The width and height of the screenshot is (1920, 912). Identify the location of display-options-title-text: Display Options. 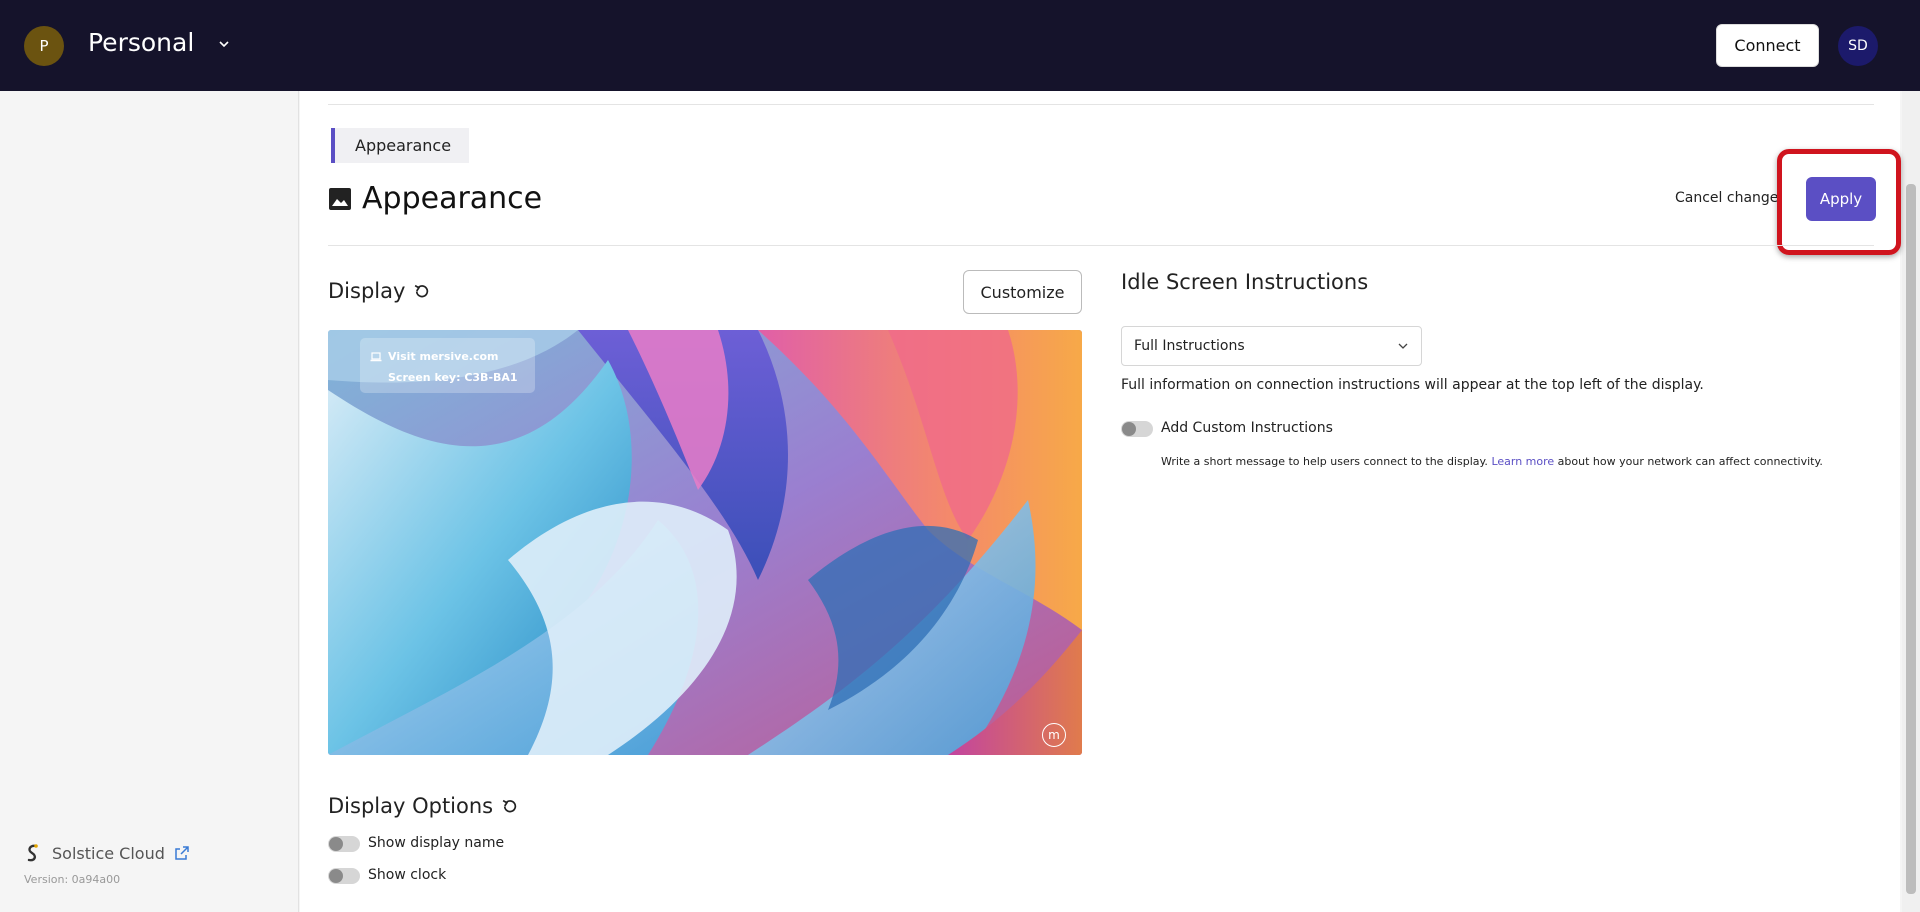
(411, 806).